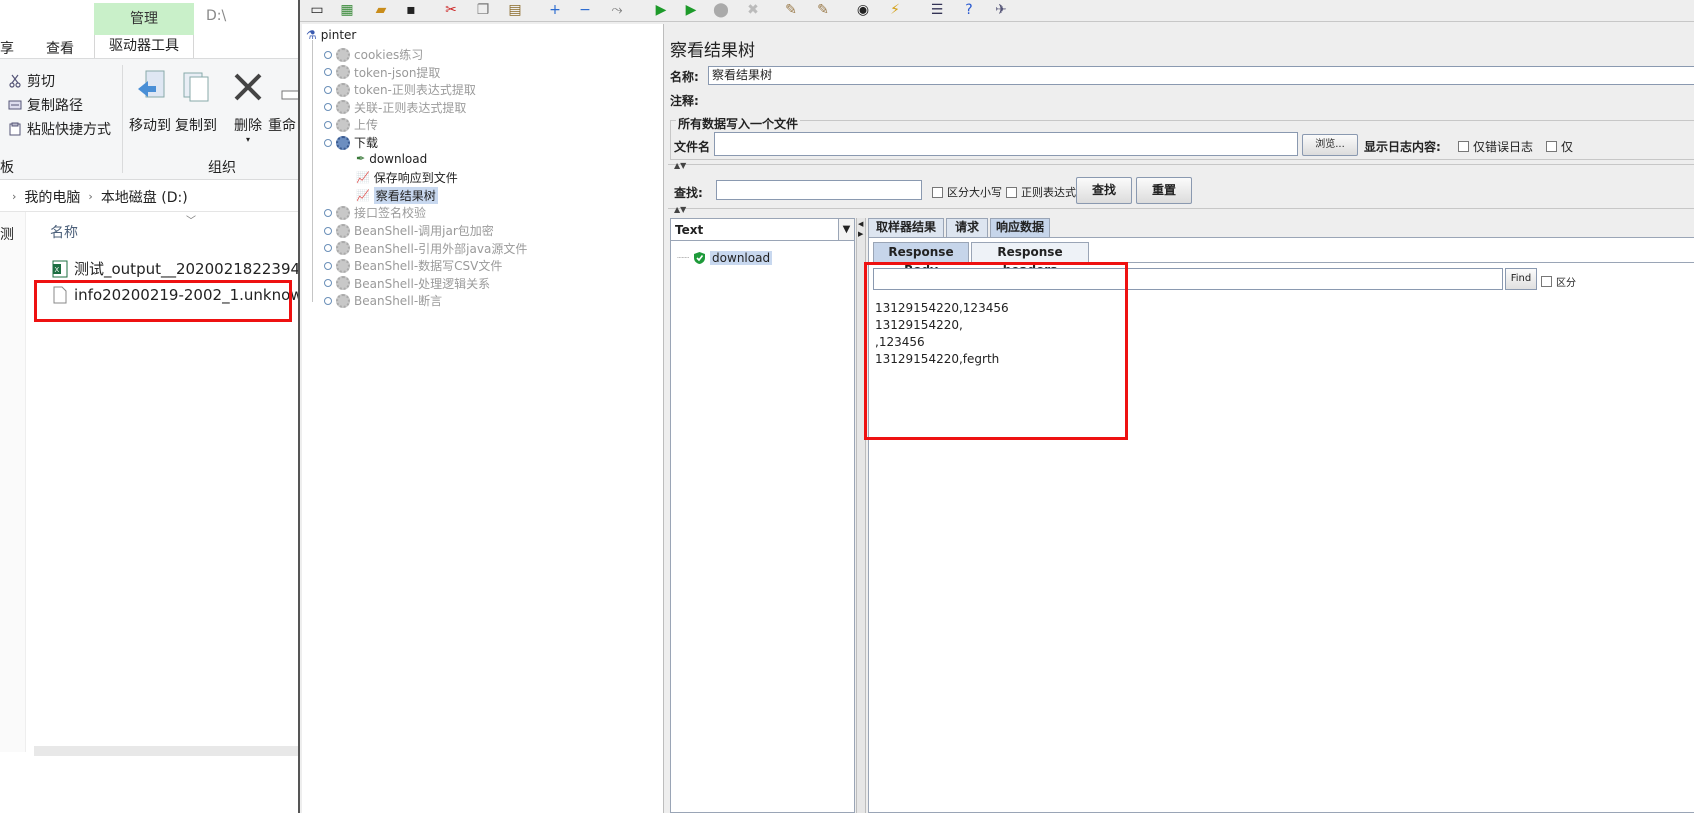 This screenshot has width=1694, height=813. I want to click on response-find-button: Find, so click(1521, 279).